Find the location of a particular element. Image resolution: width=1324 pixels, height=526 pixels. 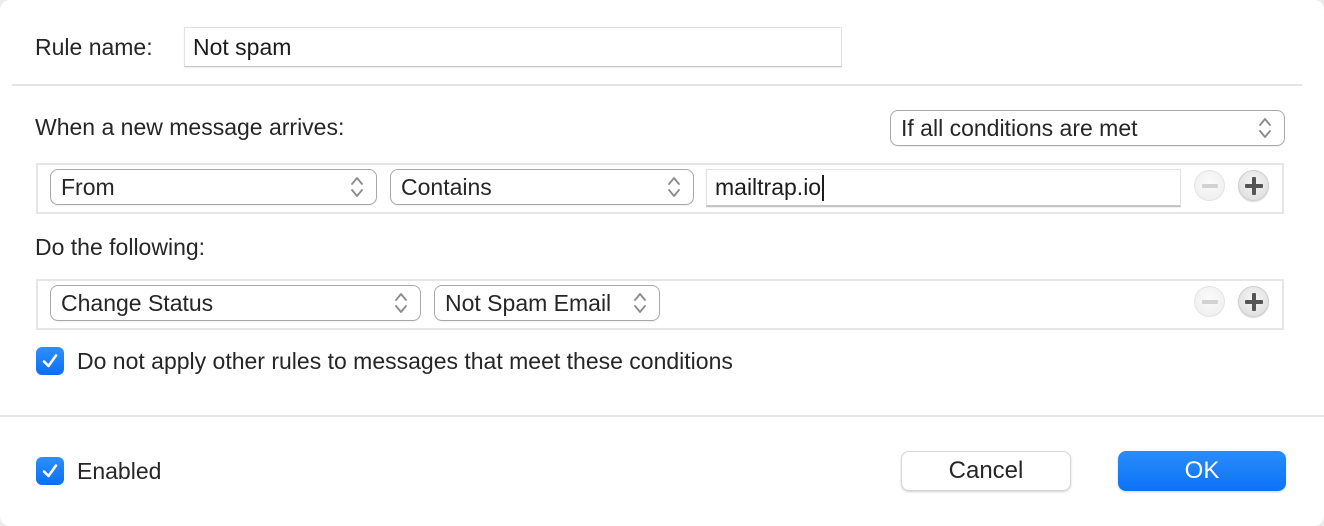

enabled-checkbox is located at coordinates (50, 471).